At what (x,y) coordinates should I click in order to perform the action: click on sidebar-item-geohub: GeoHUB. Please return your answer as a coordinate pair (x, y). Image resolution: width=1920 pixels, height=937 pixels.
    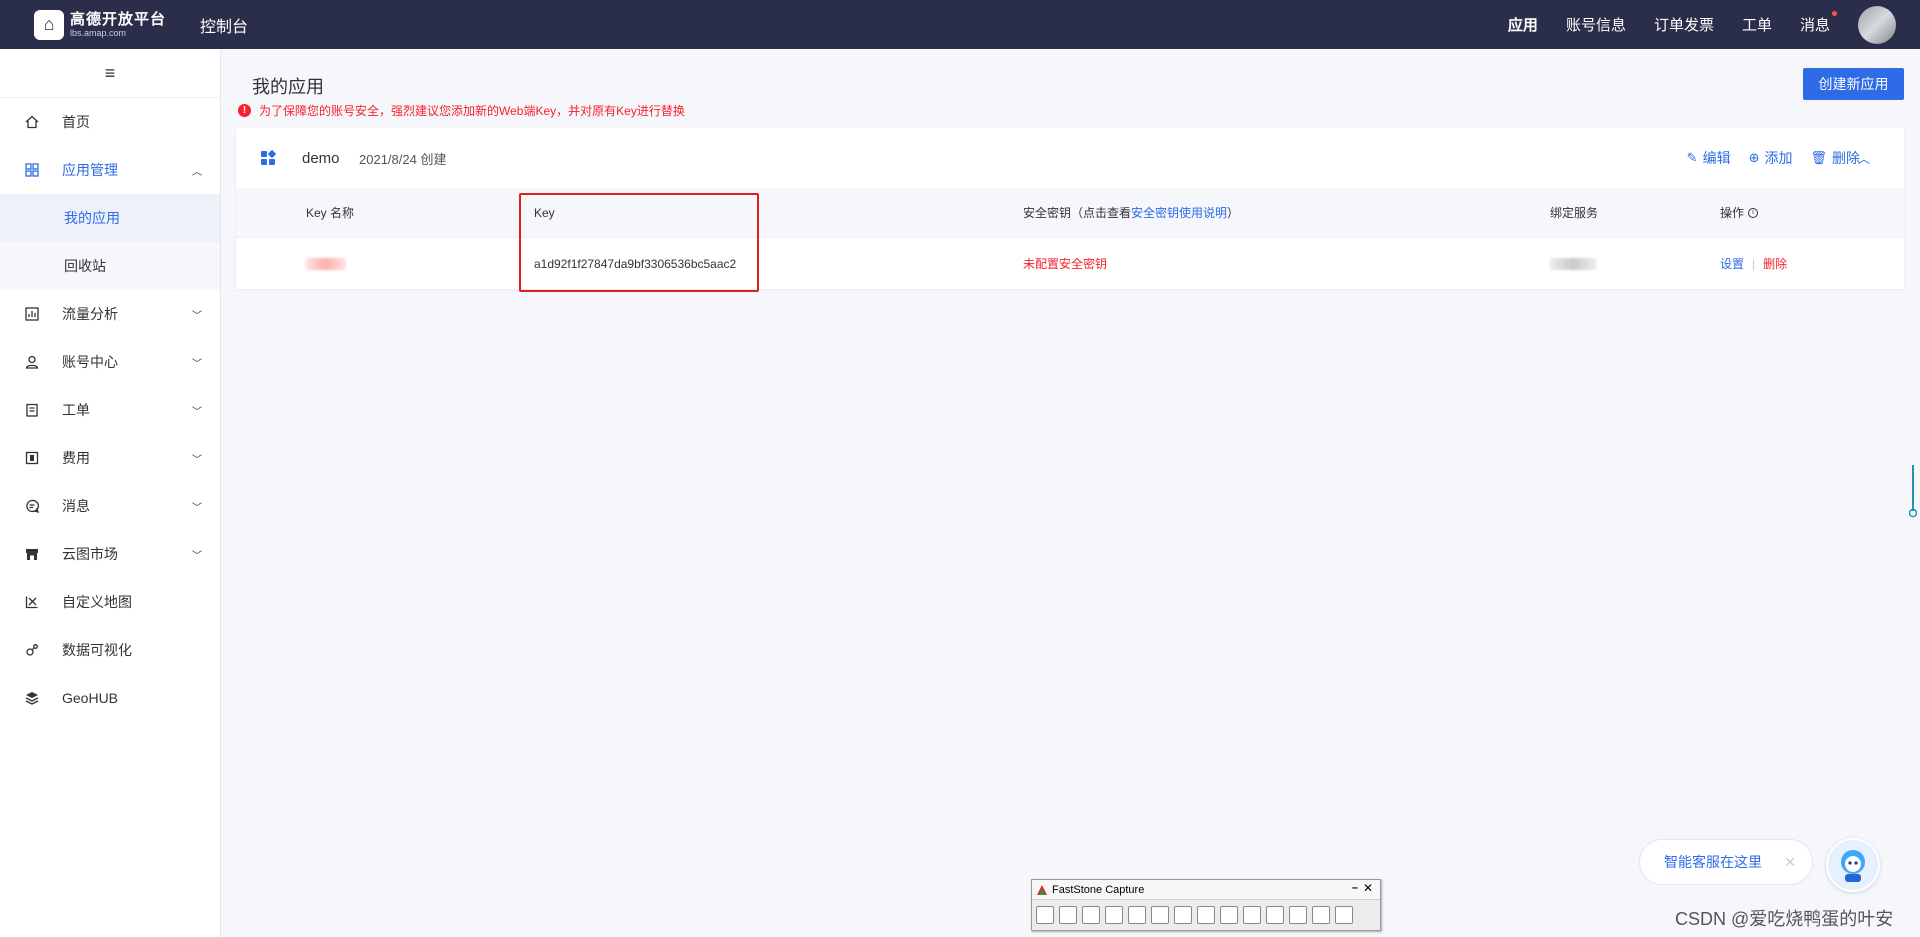
    Looking at the image, I should click on (110, 698).